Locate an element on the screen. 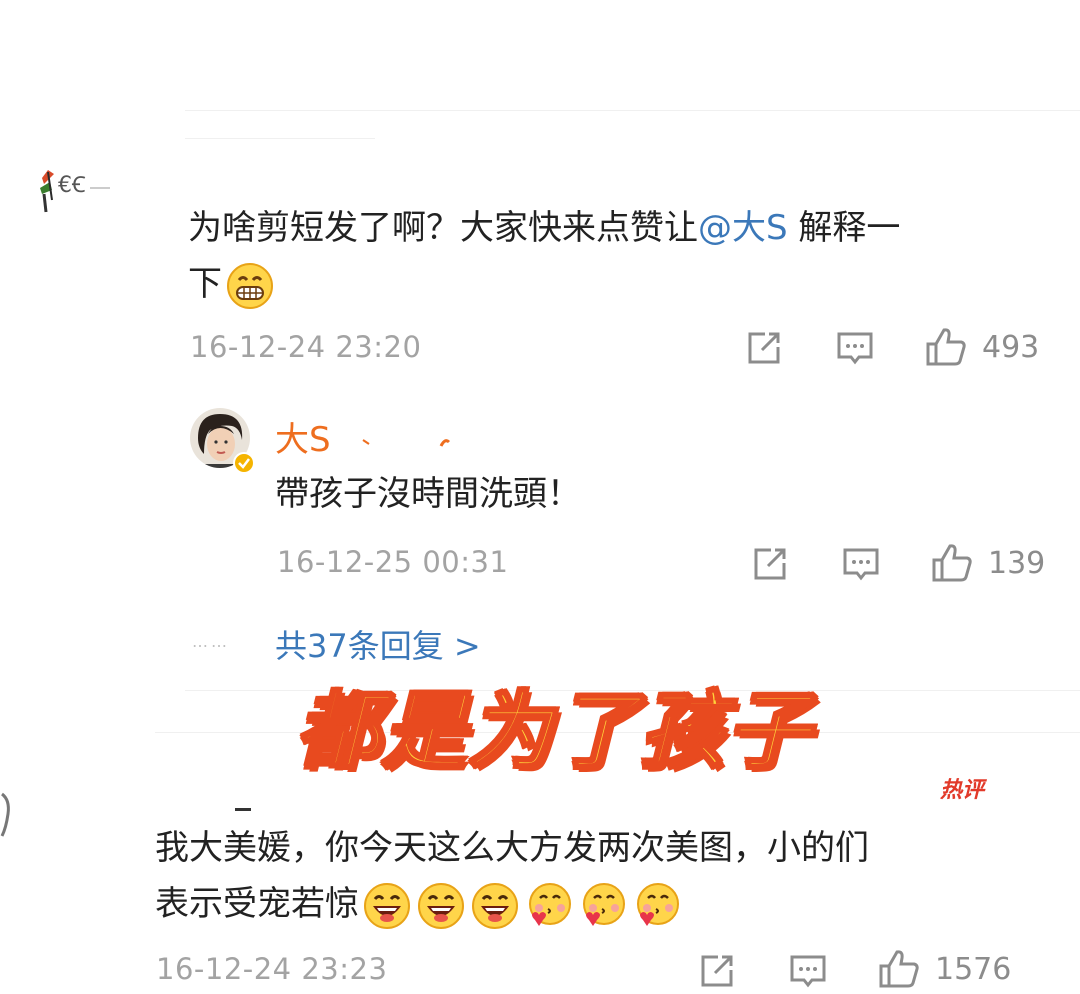  comment-1-text: 为啥剪短发了啊？大家快来点赞让@大S 解释一 下 is located at coordinates (623, 256).